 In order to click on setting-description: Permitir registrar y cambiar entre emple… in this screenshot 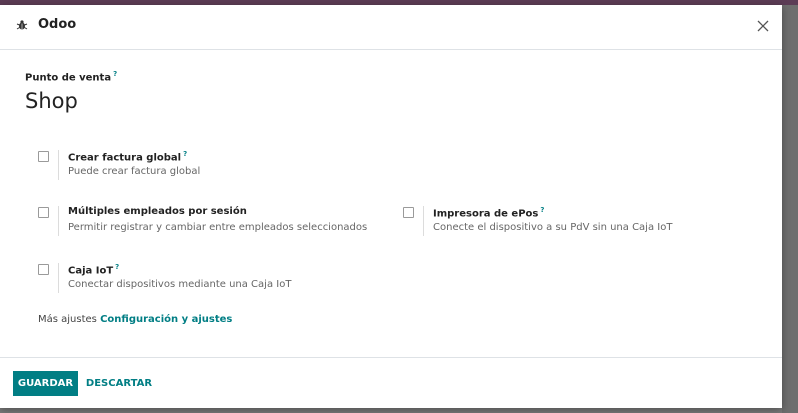, I will do `click(218, 227)`.